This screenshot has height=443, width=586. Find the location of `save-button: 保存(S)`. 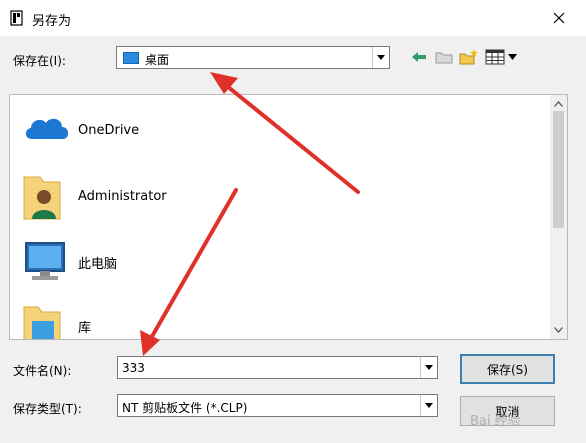

save-button: 保存(S) is located at coordinates (507, 369).